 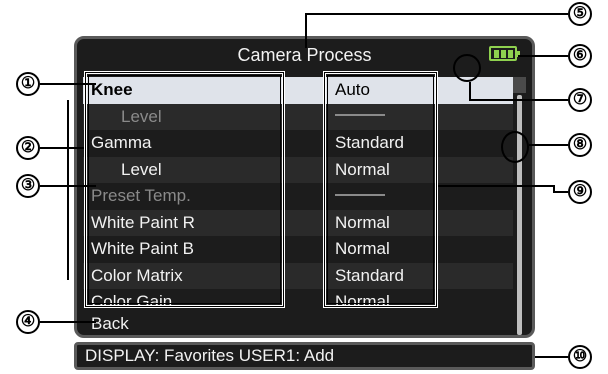 I want to click on callout-10: ⑩, so click(x=580, y=357).